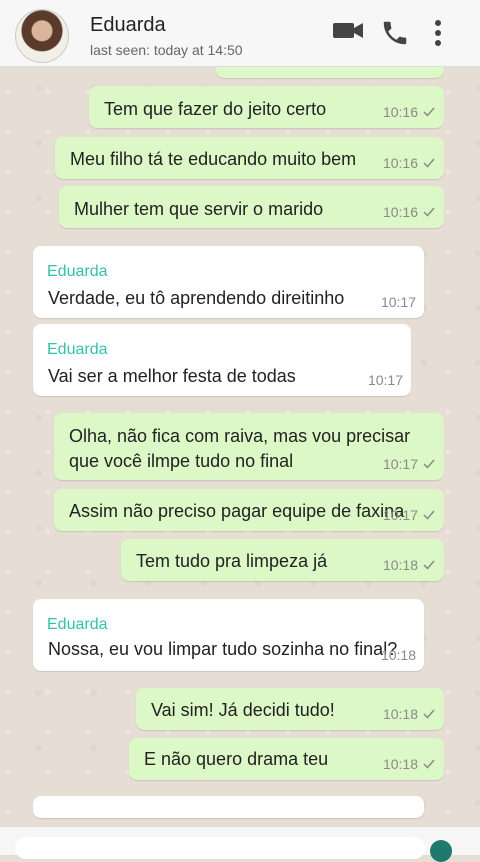 This screenshot has height=862, width=480. Describe the element at coordinates (395, 35) in the screenshot. I see `phone-call-icon` at that location.